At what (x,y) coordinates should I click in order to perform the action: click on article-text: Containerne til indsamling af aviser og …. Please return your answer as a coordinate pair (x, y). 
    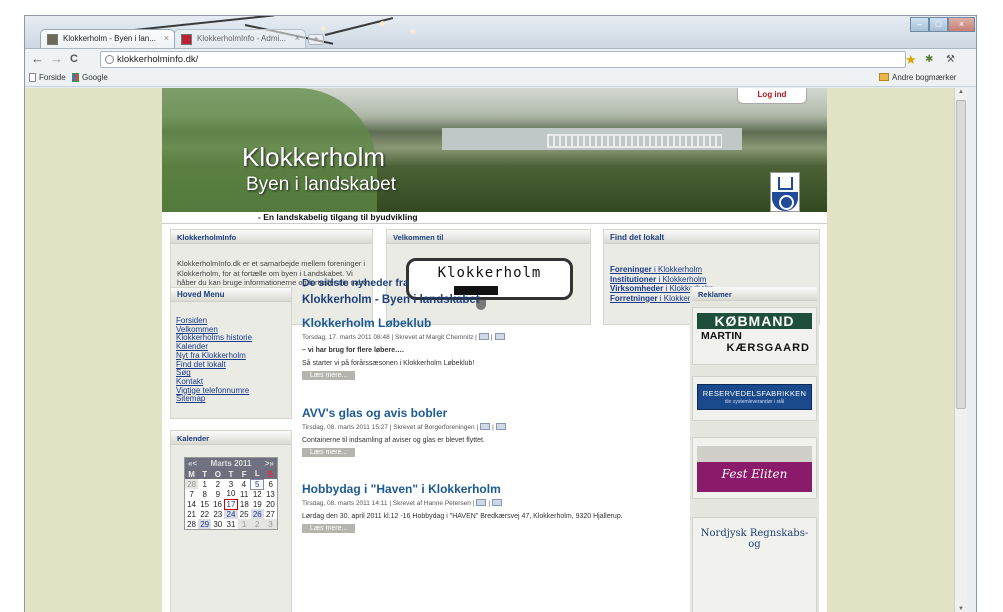
    Looking at the image, I should click on (393, 440).